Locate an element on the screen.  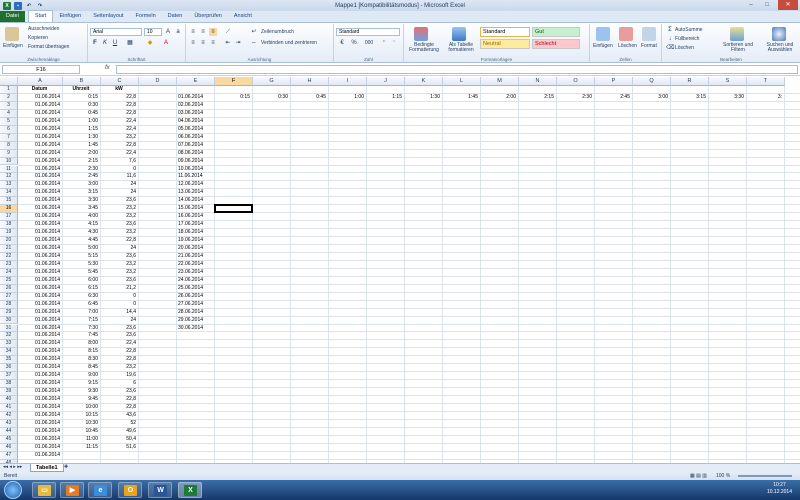
row-header-21: 21 is located at coordinates (9, 249).